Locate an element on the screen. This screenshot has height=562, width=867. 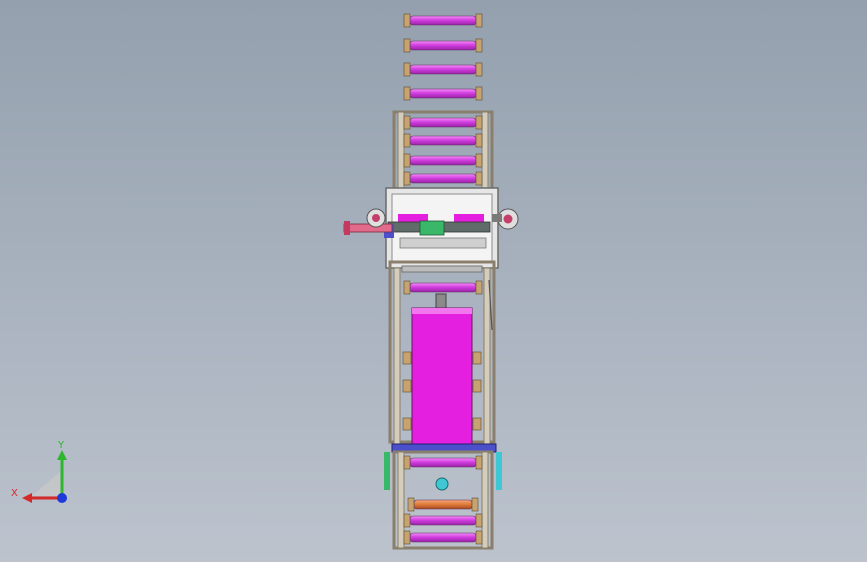
upper-frame-left-rail is located at coordinates (401, 152).